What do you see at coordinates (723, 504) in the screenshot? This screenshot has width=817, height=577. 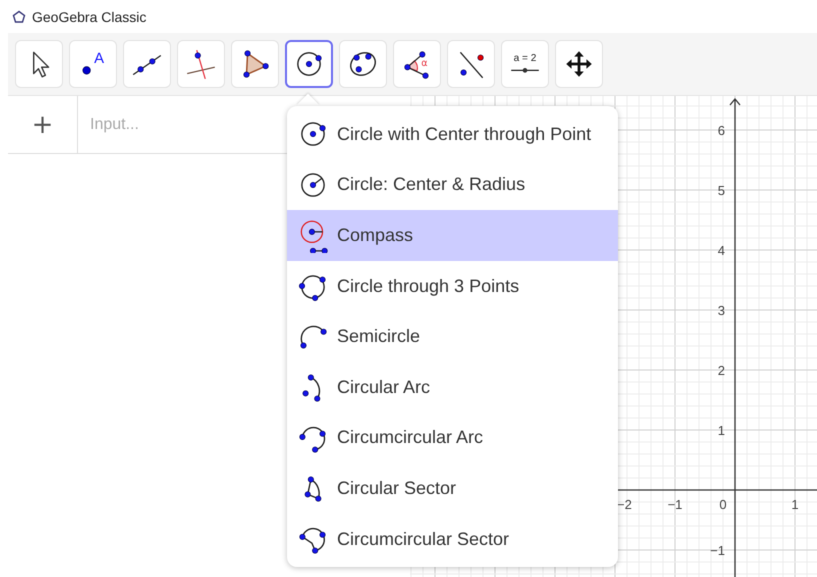 I see `axis-label: 0` at bounding box center [723, 504].